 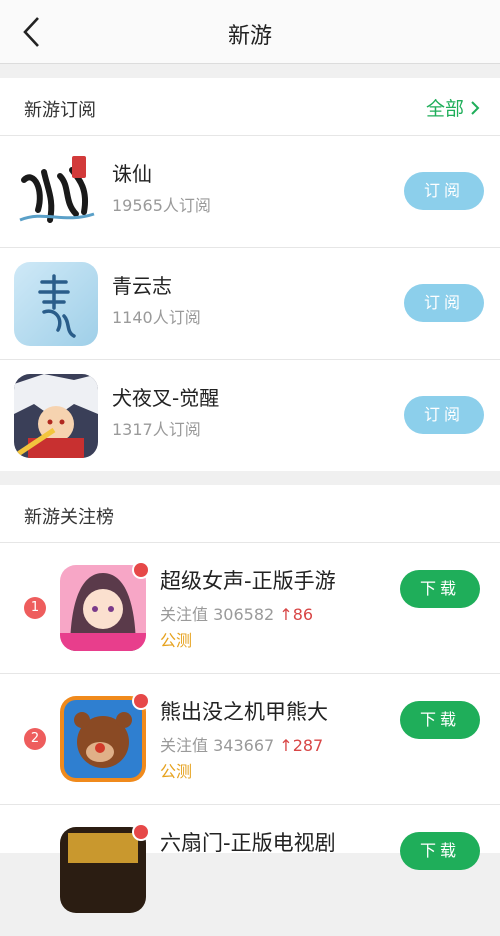 What do you see at coordinates (166, 398) in the screenshot?
I see `game-name: 犬夜叉-觉醒` at bounding box center [166, 398].